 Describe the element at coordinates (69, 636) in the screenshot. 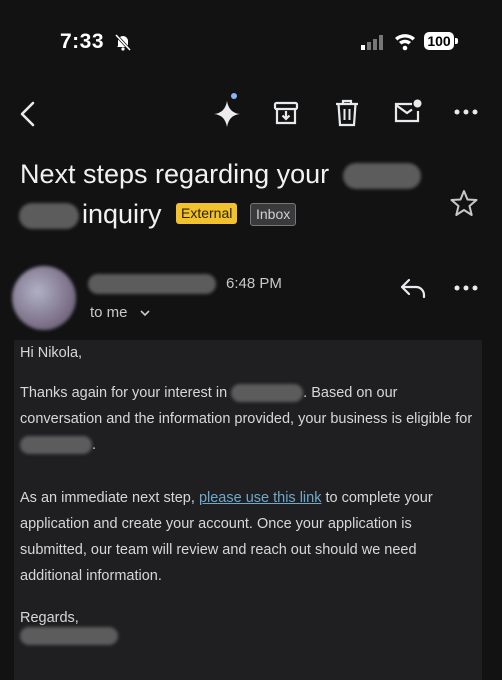

I see `redacted-signature` at that location.